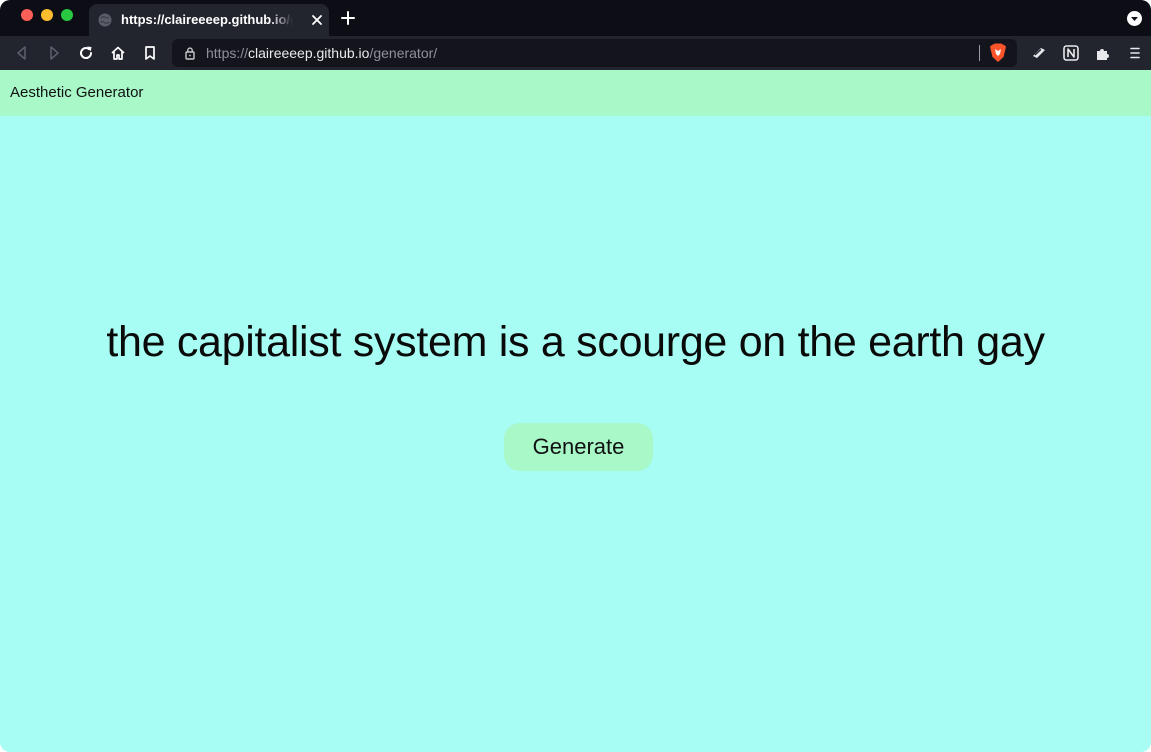  Describe the element at coordinates (105, 20) in the screenshot. I see `globe-icon` at that location.